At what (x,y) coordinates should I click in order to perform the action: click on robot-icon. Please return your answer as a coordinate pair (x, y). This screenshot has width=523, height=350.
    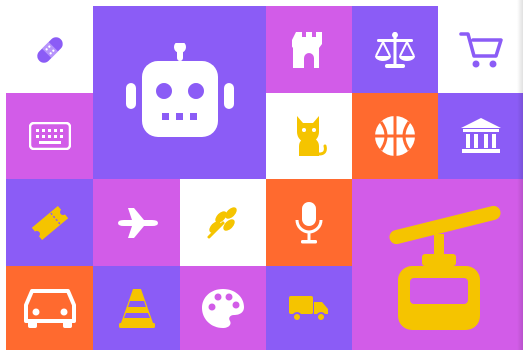
    Looking at the image, I should click on (179, 89).